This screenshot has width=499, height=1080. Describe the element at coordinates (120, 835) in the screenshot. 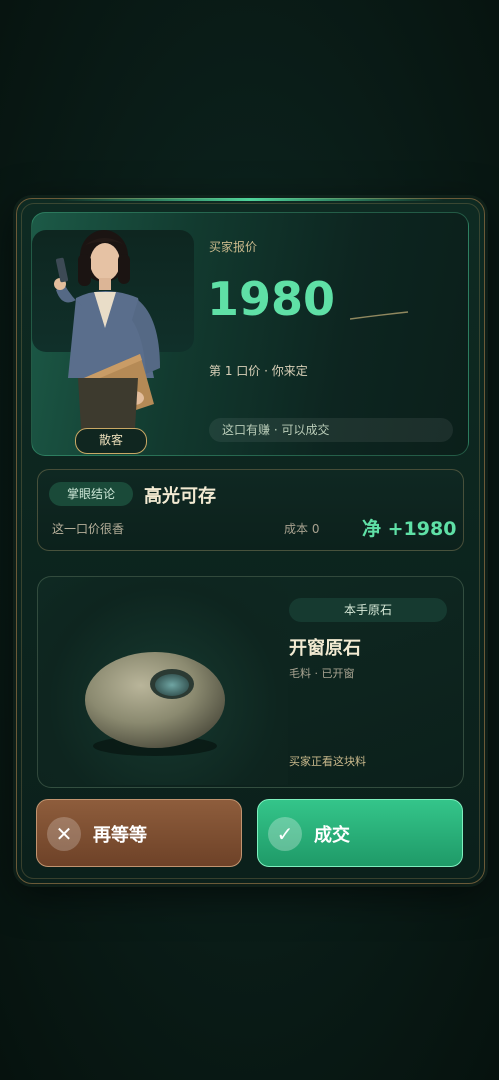

I see `wait-button-label: 再等等` at that location.